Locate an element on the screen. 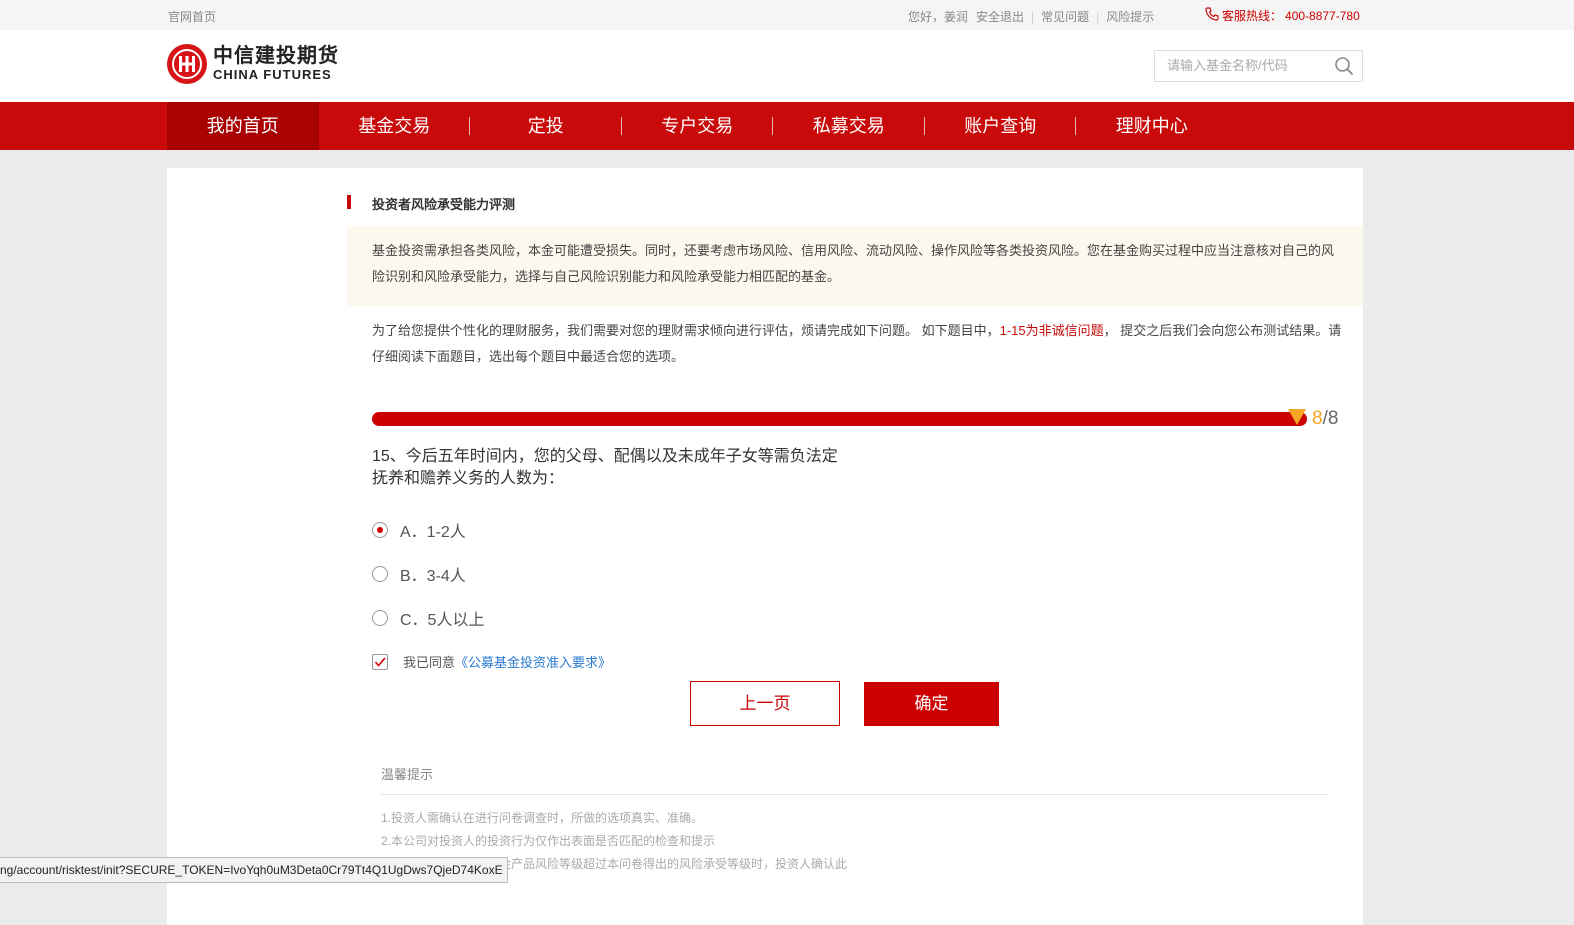  agreement-checkbox is located at coordinates (380, 661).